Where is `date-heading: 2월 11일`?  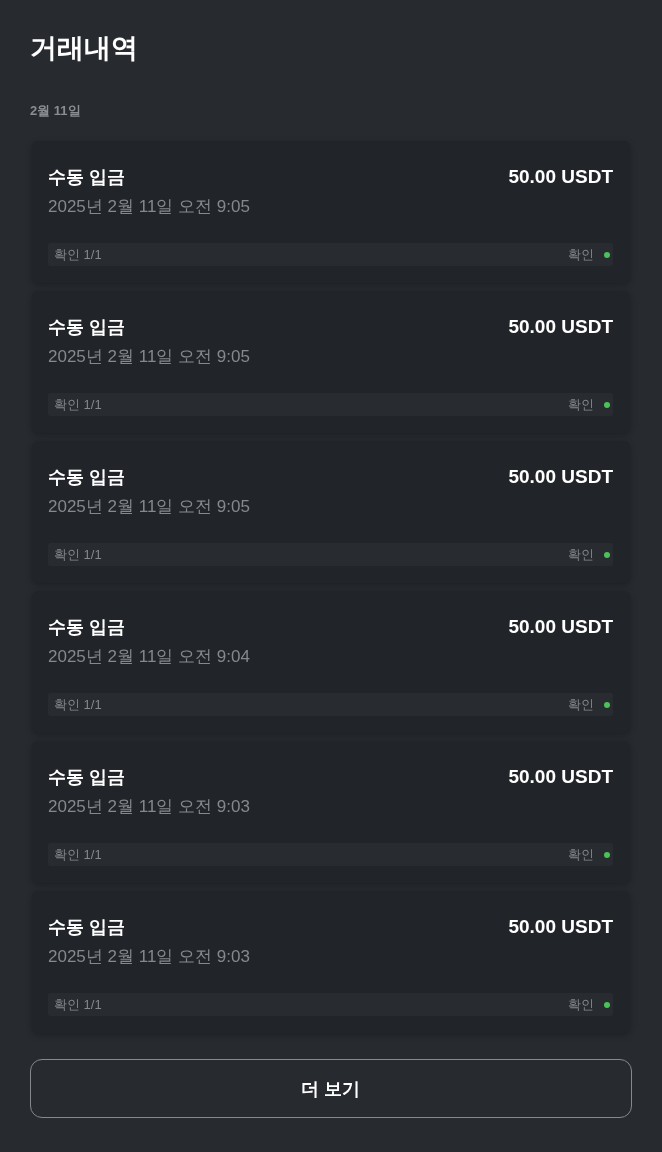
date-heading: 2월 11일 is located at coordinates (55, 111).